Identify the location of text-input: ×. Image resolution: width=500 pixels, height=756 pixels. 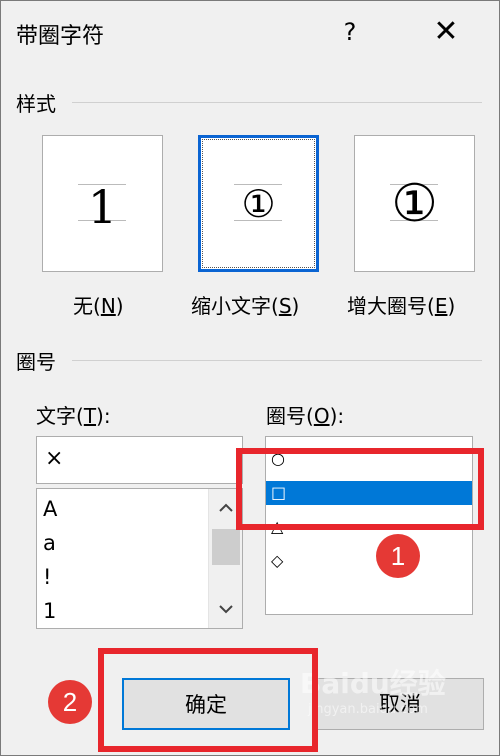
(139, 460).